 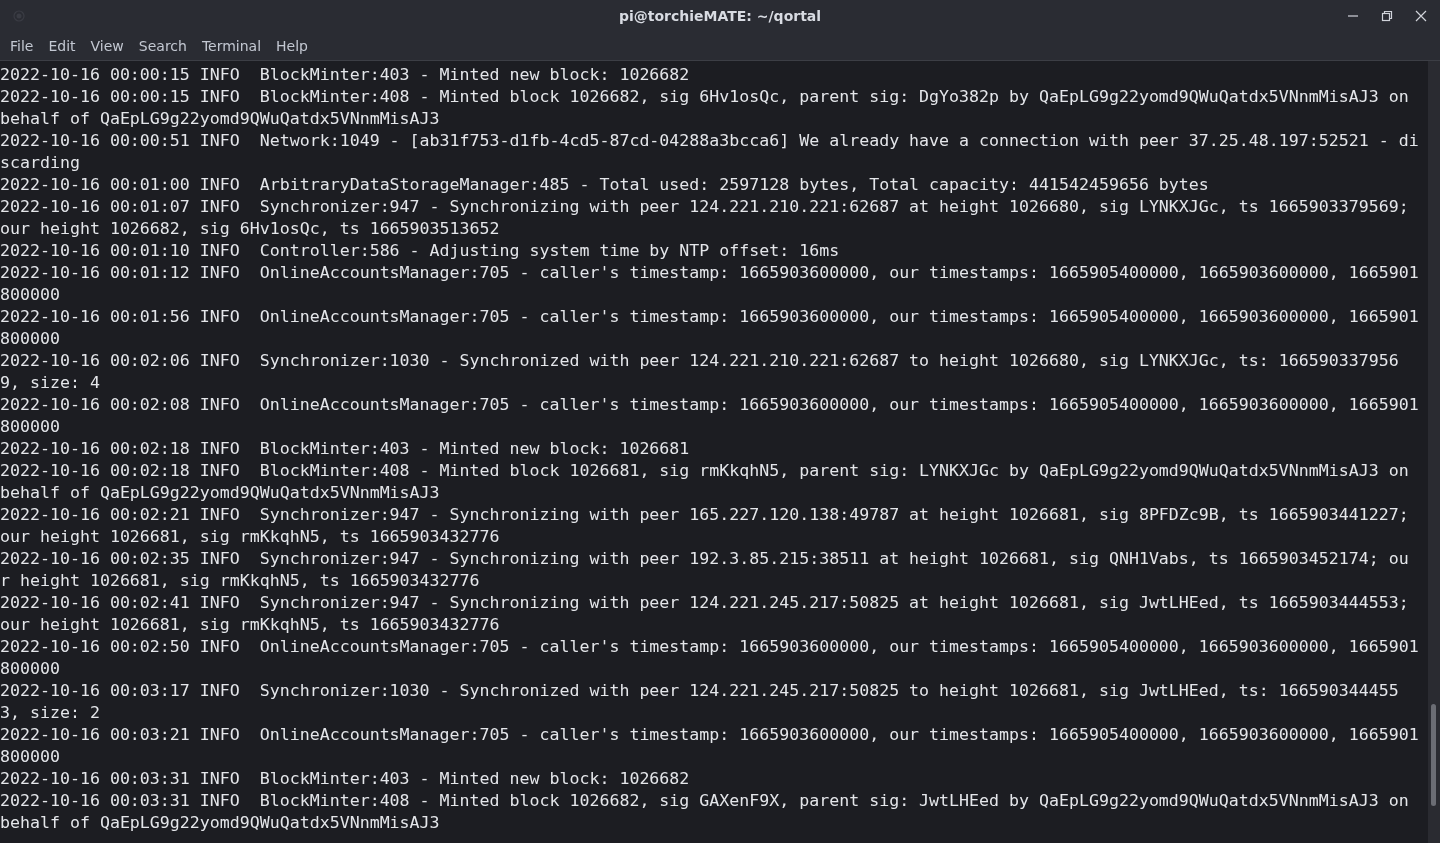 I want to click on log-line: 2022-10-16 00:01:00 INFO ArbitraryDataStorageManager:485 - Total used: 2597128 bytes, Total capacity: 441542459656 bytes, so click(x=605, y=185).